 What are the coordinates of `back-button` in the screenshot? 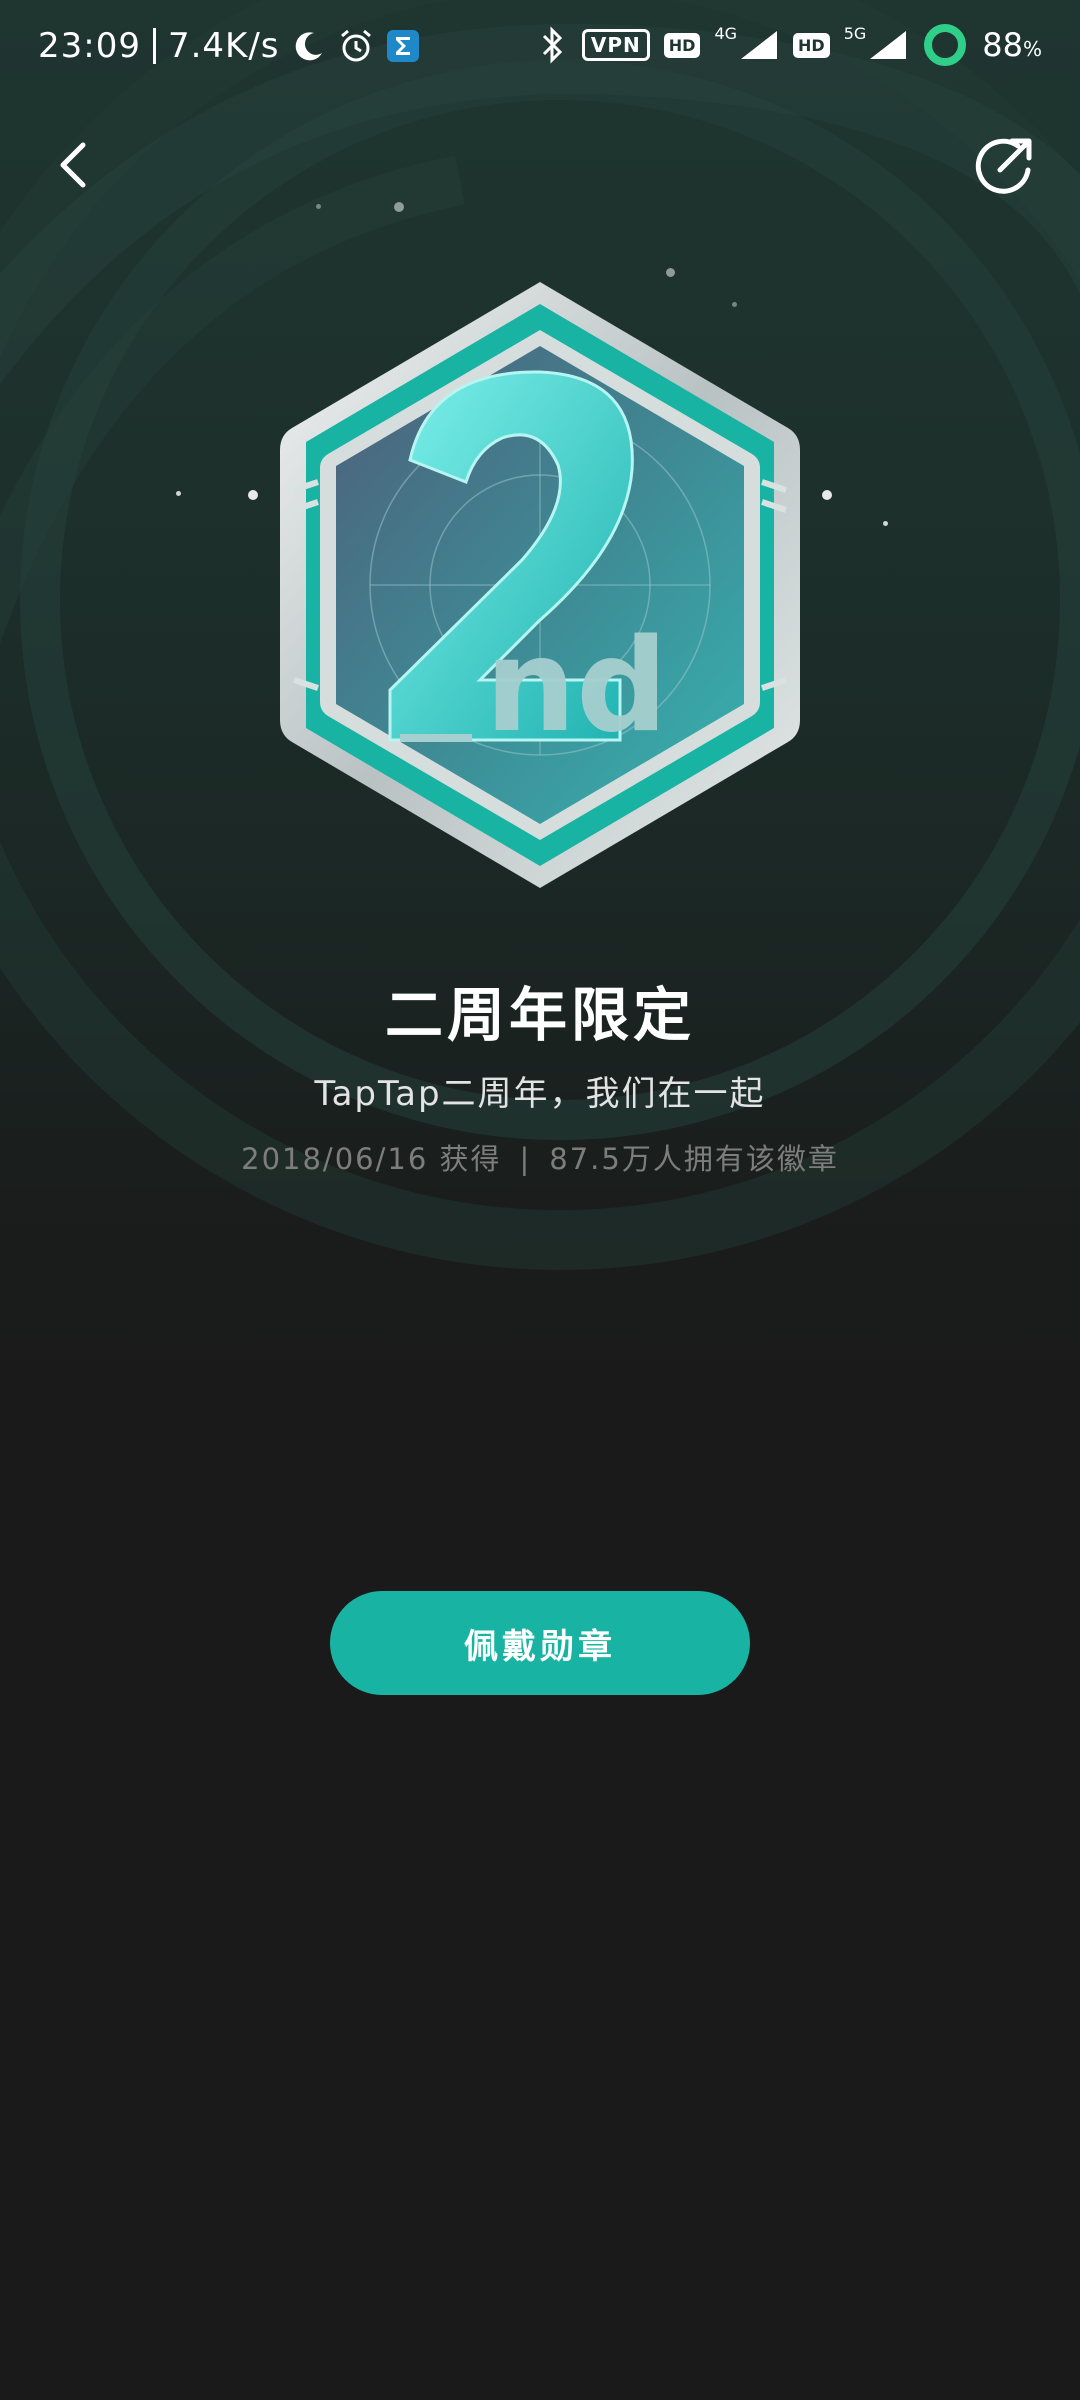 It's located at (73, 165).